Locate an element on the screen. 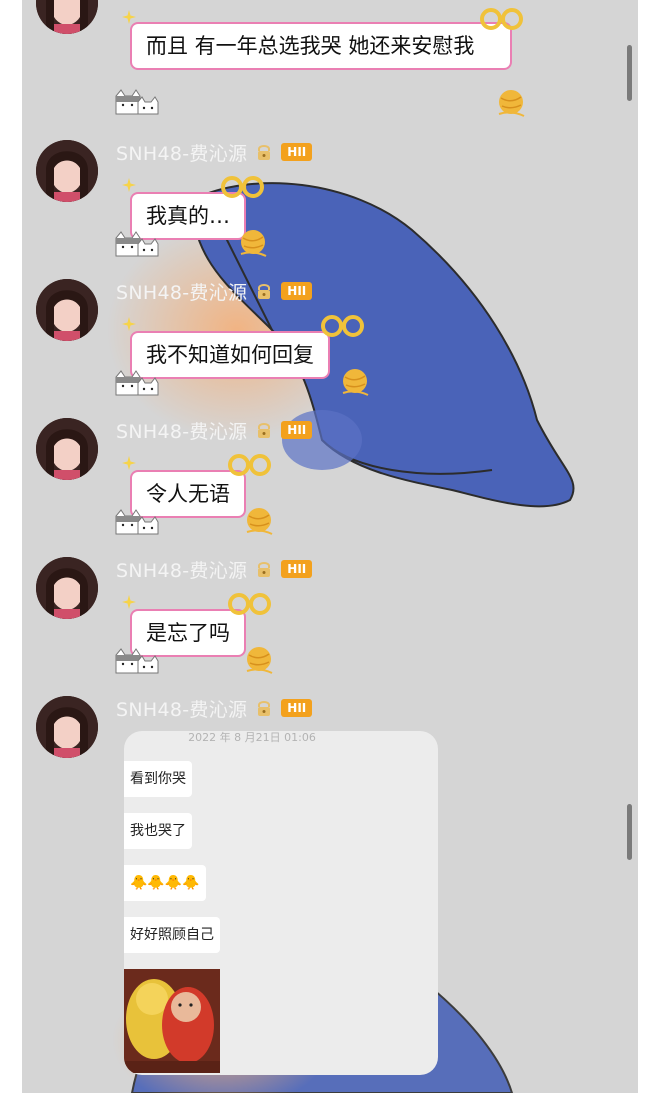  quote-message: 看到你哭 is located at coordinates (158, 779).